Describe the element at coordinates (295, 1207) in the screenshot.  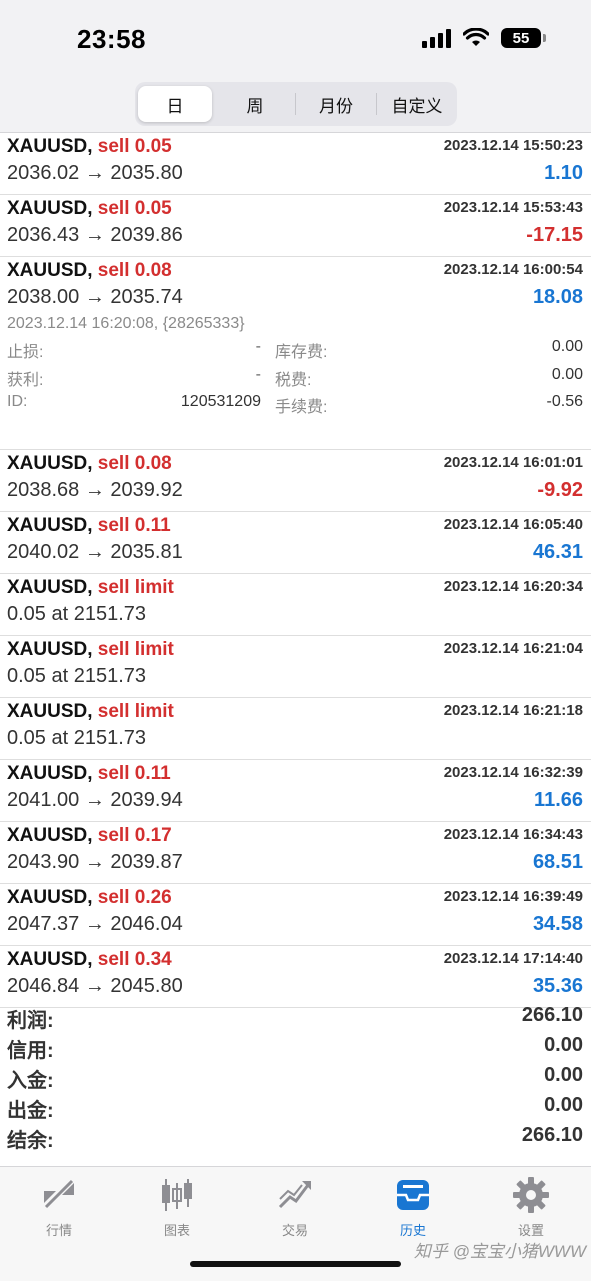
I see `tabbar-item-trade: 交易` at that location.